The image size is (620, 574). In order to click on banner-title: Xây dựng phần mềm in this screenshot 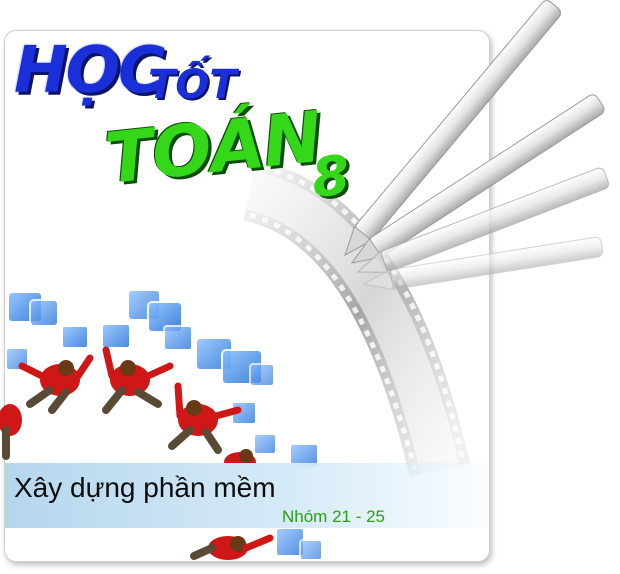, I will do `click(145, 487)`.